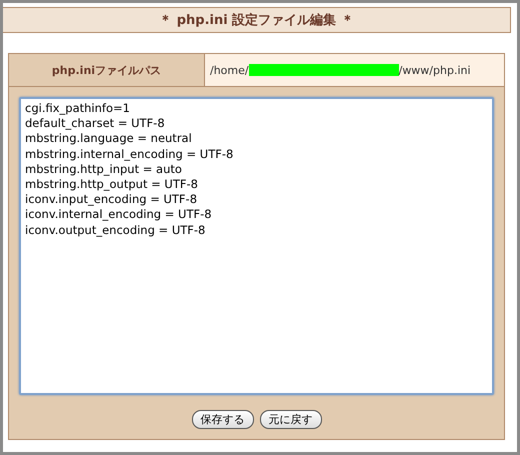  Describe the element at coordinates (229, 70) in the screenshot. I see `path-prefix: /home/` at that location.